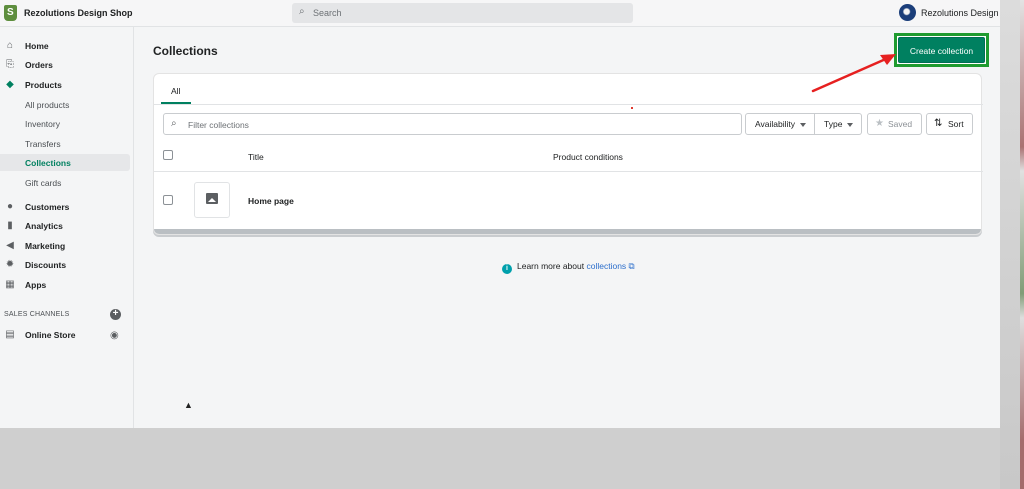 The height and width of the screenshot is (489, 1024). What do you see at coordinates (37, 314) in the screenshot?
I see `sales-channels-heading: SALES CHANNELS` at bounding box center [37, 314].